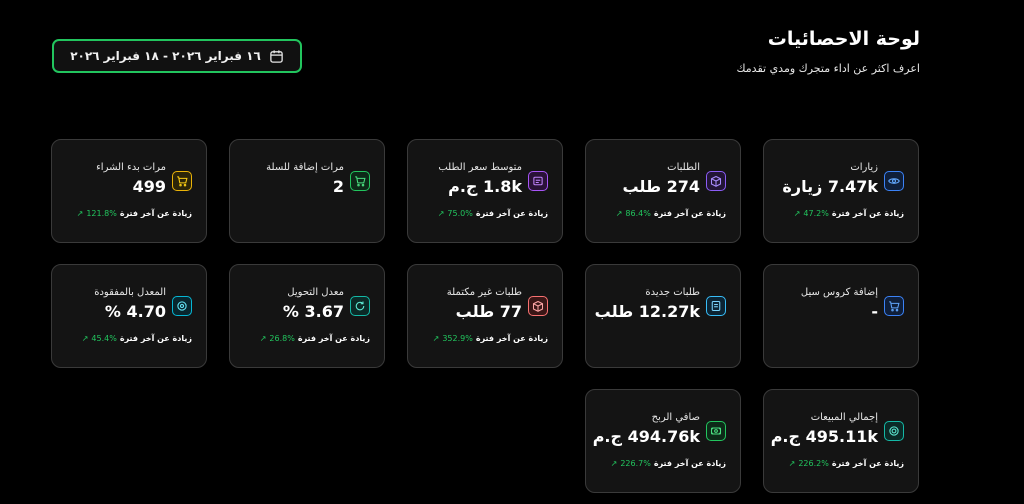 This screenshot has height=504, width=1024. I want to click on card-value: 274 طلب, so click(661, 186).